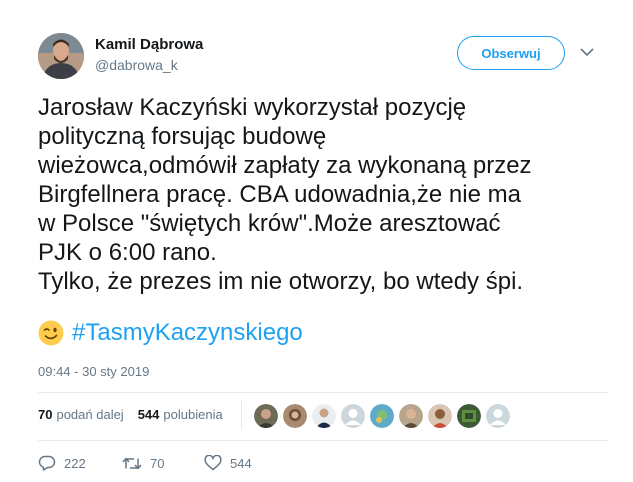 The width and height of the screenshot is (633, 482). Describe the element at coordinates (269, 223) in the screenshot. I see `tweet-line: w Polsce "świętych krów".Może aresztować` at that location.